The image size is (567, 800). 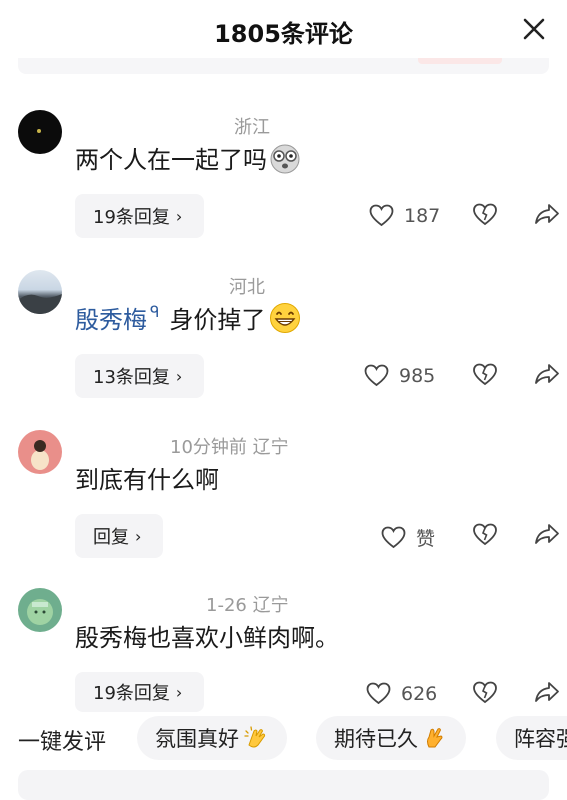 What do you see at coordinates (255, 737) in the screenshot?
I see `clapping-hands-icon` at bounding box center [255, 737].